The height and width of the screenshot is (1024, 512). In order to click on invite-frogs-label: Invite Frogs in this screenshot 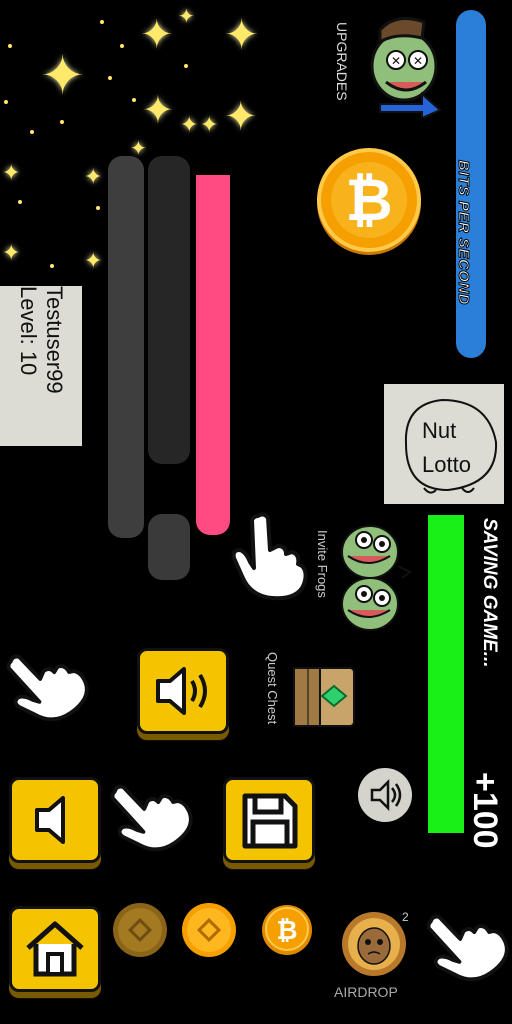, I will do `click(322, 564)`.